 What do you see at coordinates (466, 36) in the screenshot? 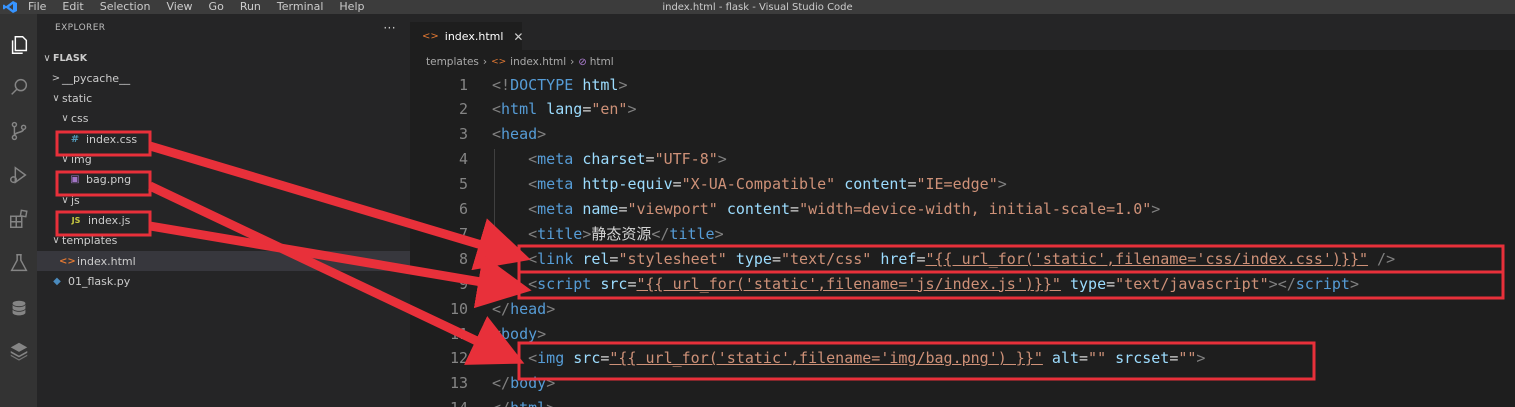
I see `tab-index-html: <> index.html ✕` at bounding box center [466, 36].